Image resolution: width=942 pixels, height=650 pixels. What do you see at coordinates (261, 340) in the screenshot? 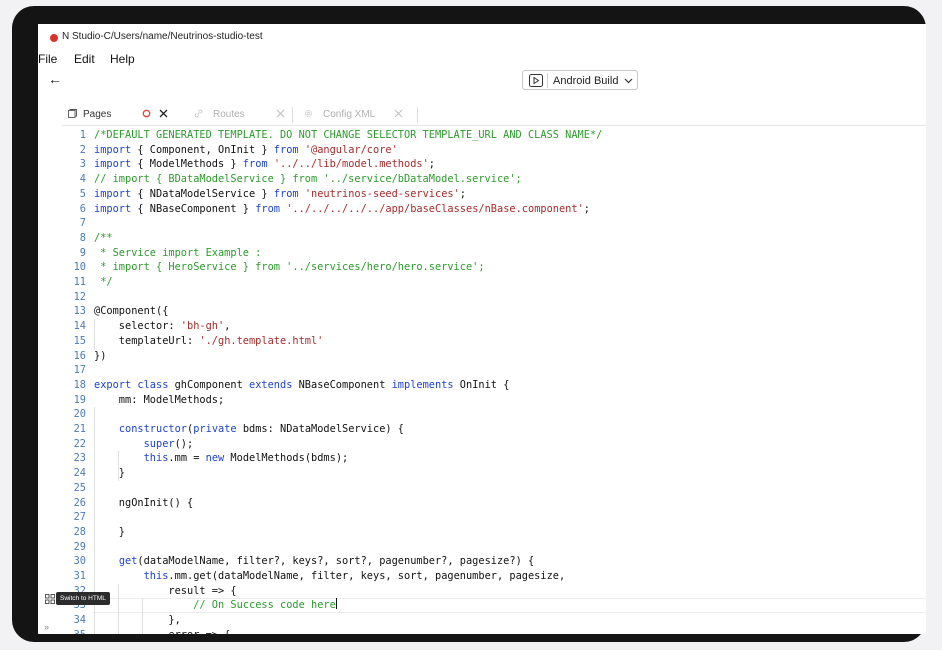
I see `code-token: './gh.template.html'` at bounding box center [261, 340].